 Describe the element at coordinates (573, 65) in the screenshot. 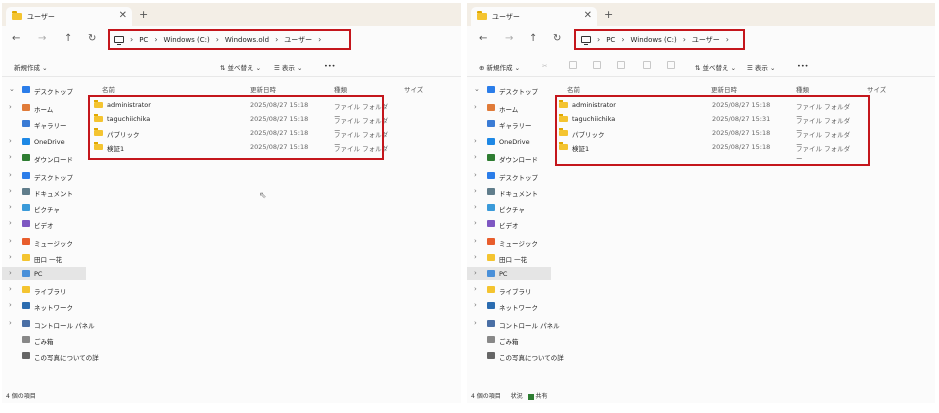

I see `copy-icon` at that location.